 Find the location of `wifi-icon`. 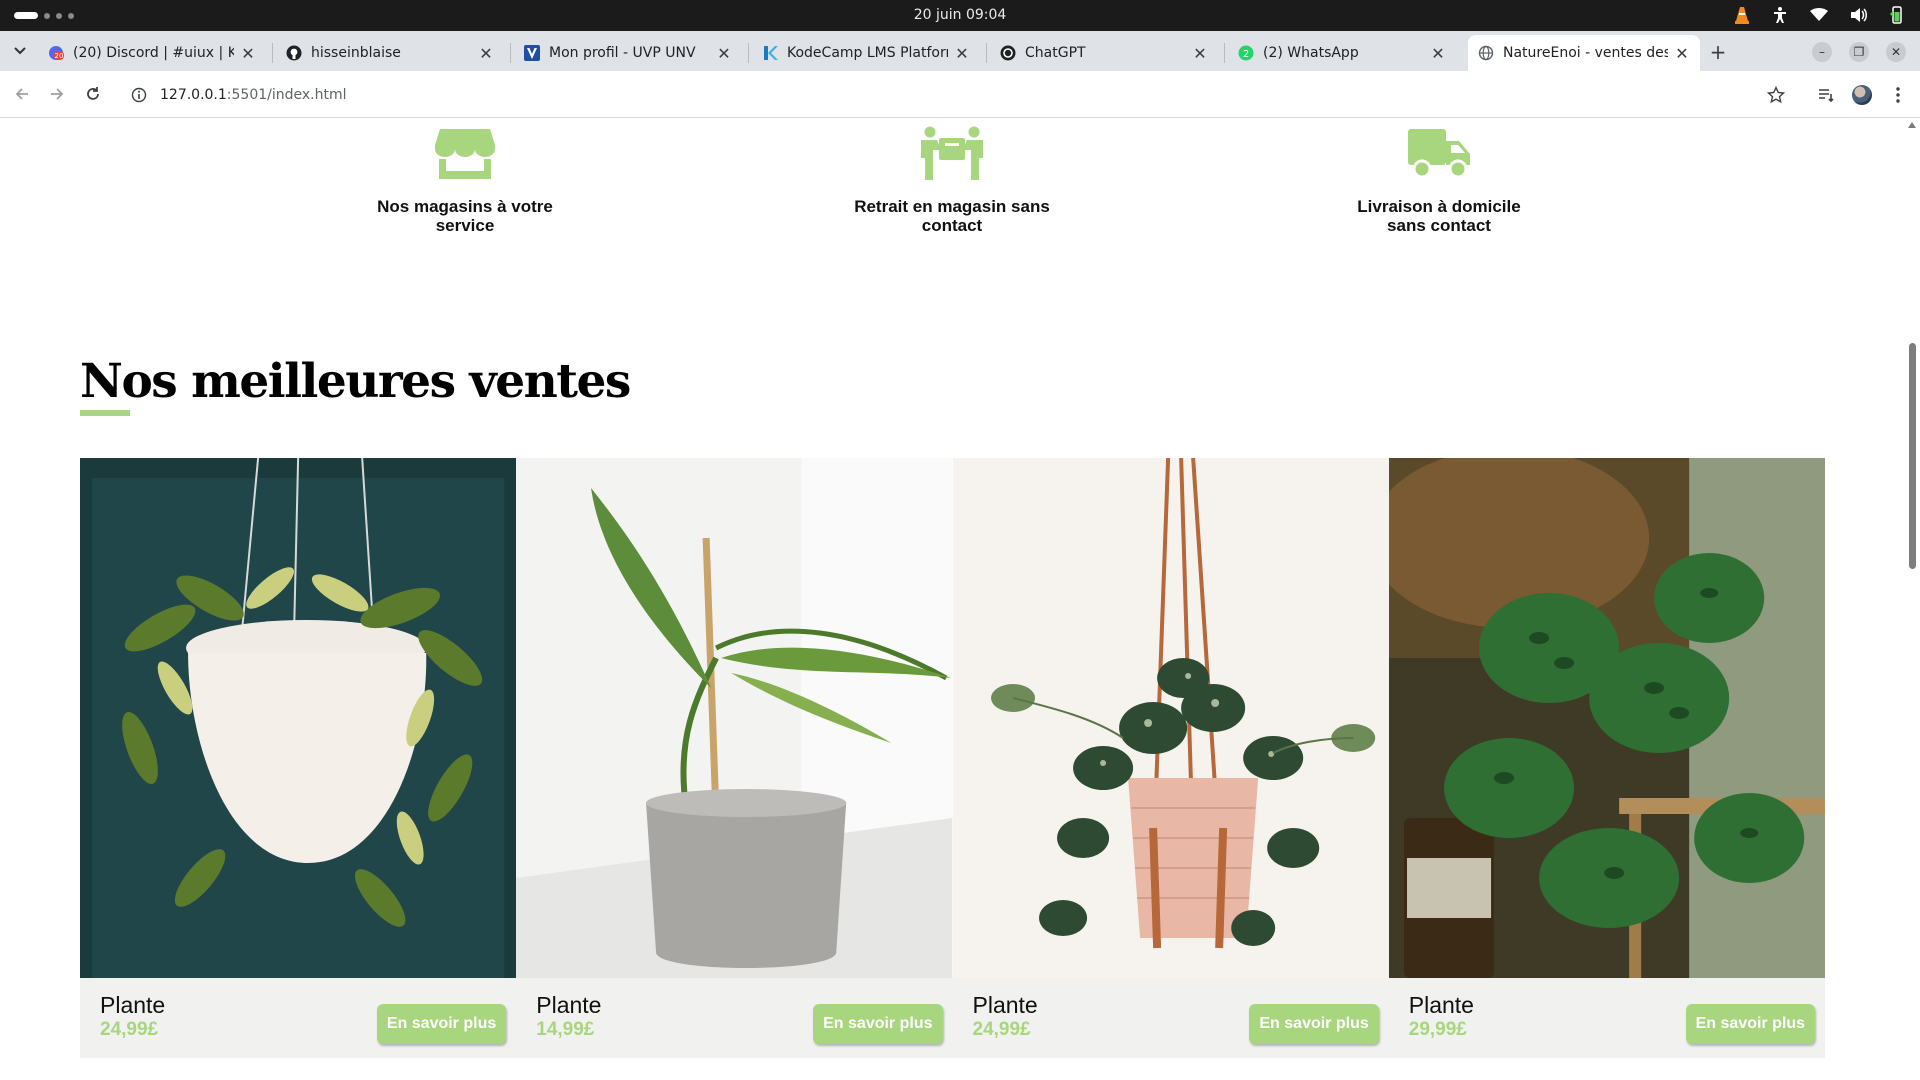

wifi-icon is located at coordinates (1819, 15).